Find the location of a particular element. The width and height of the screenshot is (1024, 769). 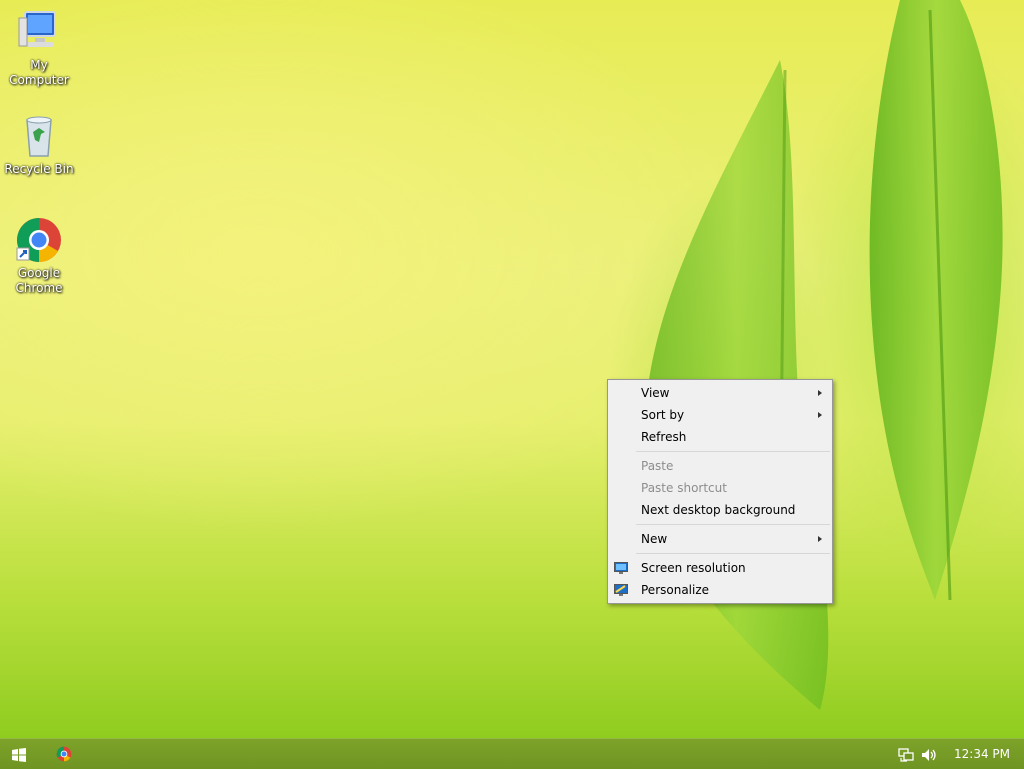

menu-item-sort-by: Sort by is located at coordinates (720, 415).